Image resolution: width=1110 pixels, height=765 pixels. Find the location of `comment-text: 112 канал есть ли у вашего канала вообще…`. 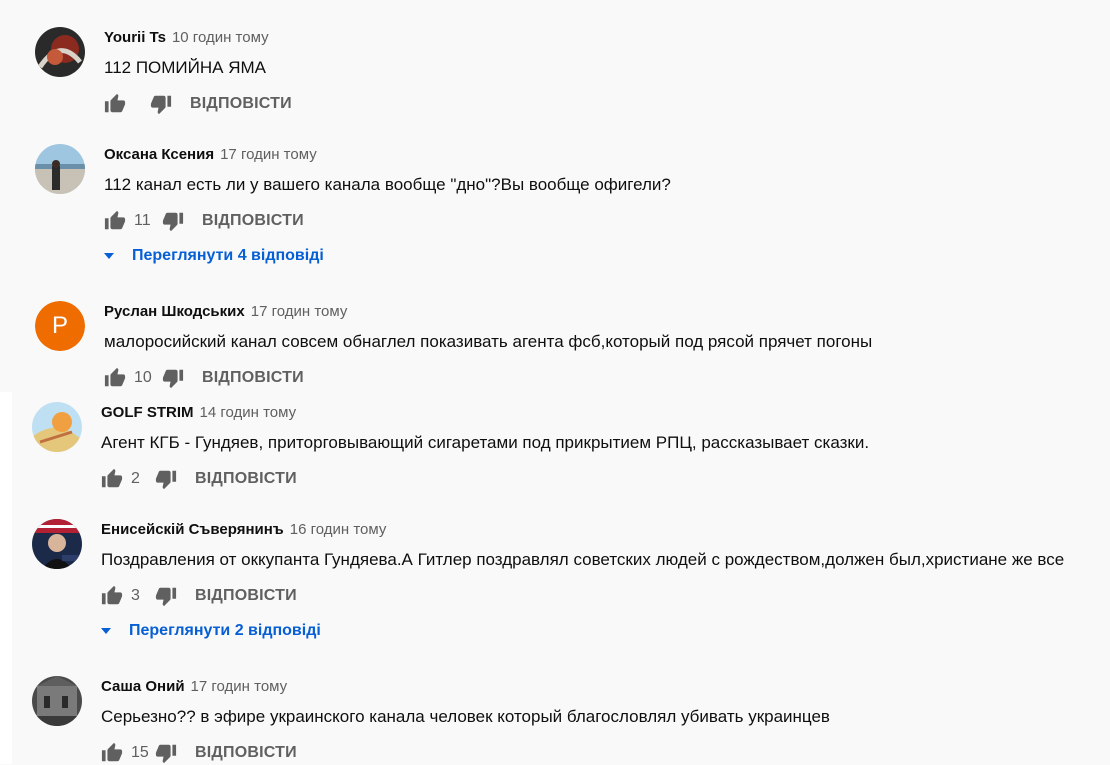

comment-text: 112 канал есть ли у вашего канала вообще… is located at coordinates (387, 184).